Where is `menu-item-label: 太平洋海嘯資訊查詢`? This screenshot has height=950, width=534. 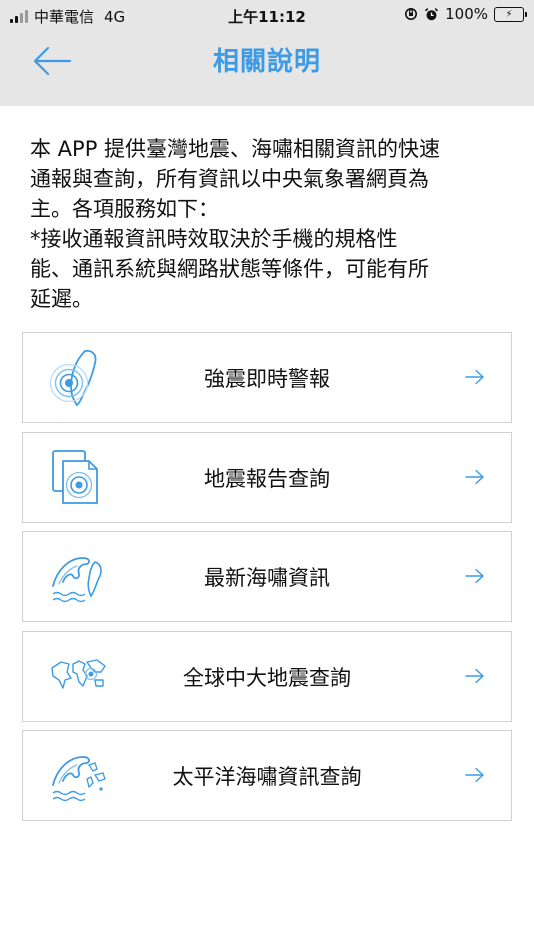 menu-item-label: 太平洋海嘯資訊查詢 is located at coordinates (267, 777).